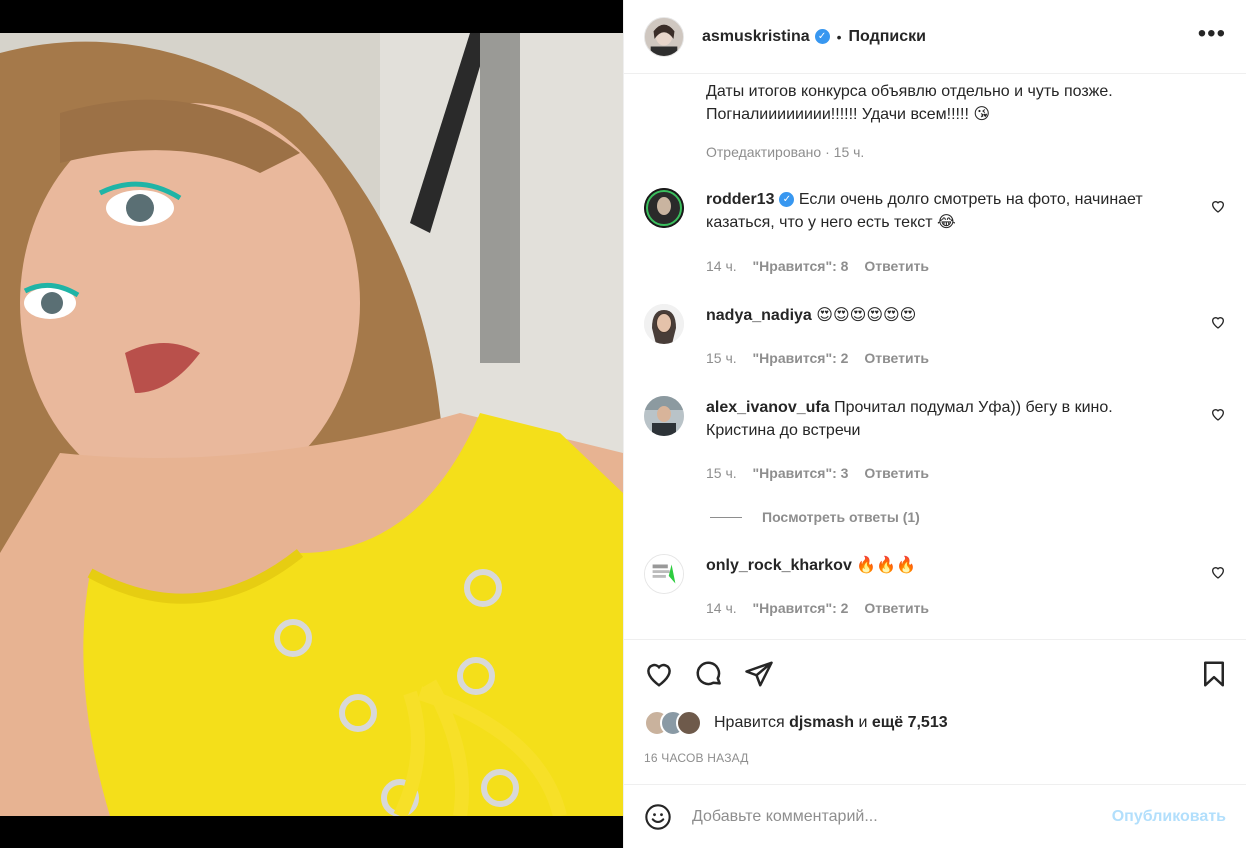 The height and width of the screenshot is (848, 1246). What do you see at coordinates (709, 674) in the screenshot?
I see `comment-icon` at bounding box center [709, 674].